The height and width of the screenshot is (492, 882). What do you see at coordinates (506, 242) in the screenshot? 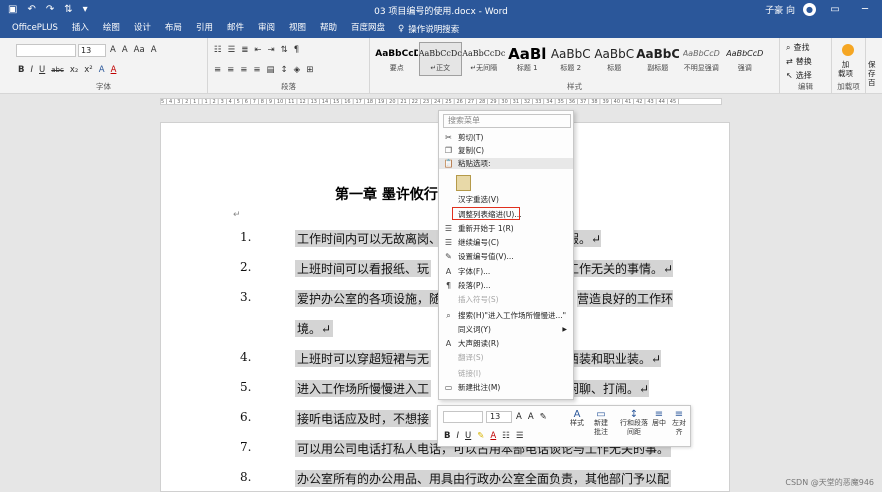
I see `menu-item-continue-numbering: ☰ 继续编号(C)` at bounding box center [506, 242].